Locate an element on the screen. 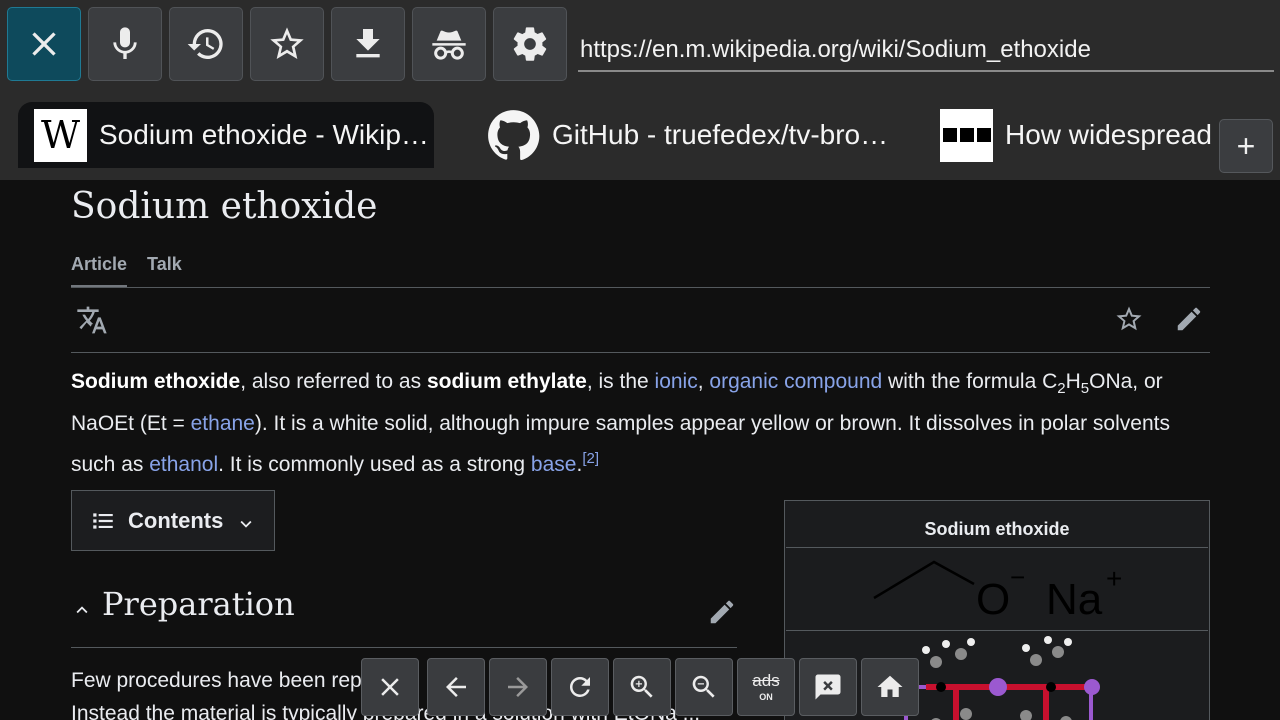 The width and height of the screenshot is (1280, 720). structural-formula: O − Na + is located at coordinates (997, 589).